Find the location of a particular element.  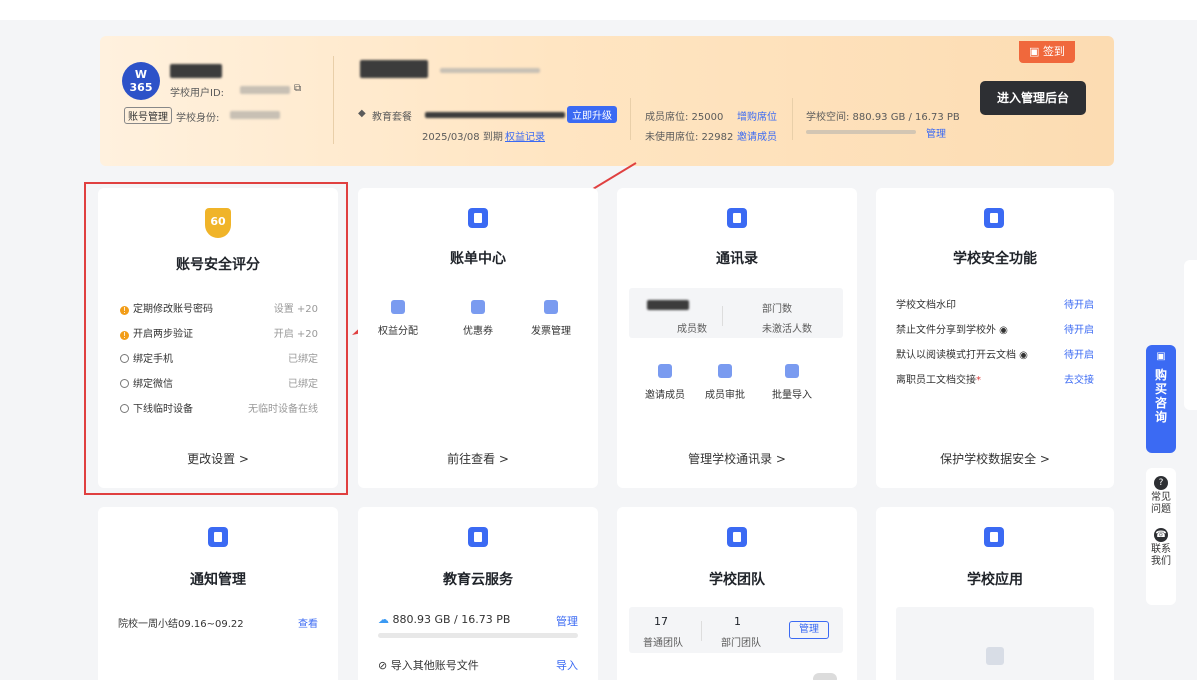

view-notification-link: 查看 is located at coordinates (308, 622).